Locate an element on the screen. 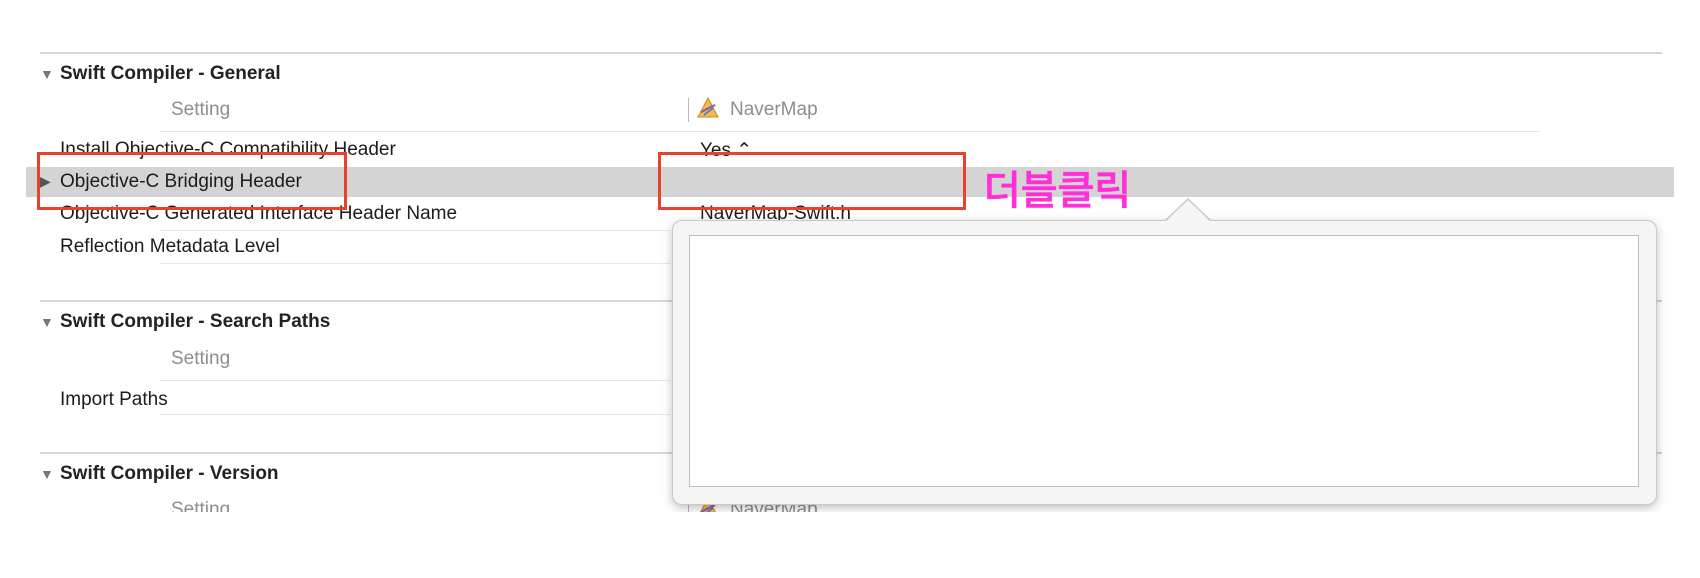 The height and width of the screenshot is (578, 1700). target-column-header: NaverMap is located at coordinates (774, 110).